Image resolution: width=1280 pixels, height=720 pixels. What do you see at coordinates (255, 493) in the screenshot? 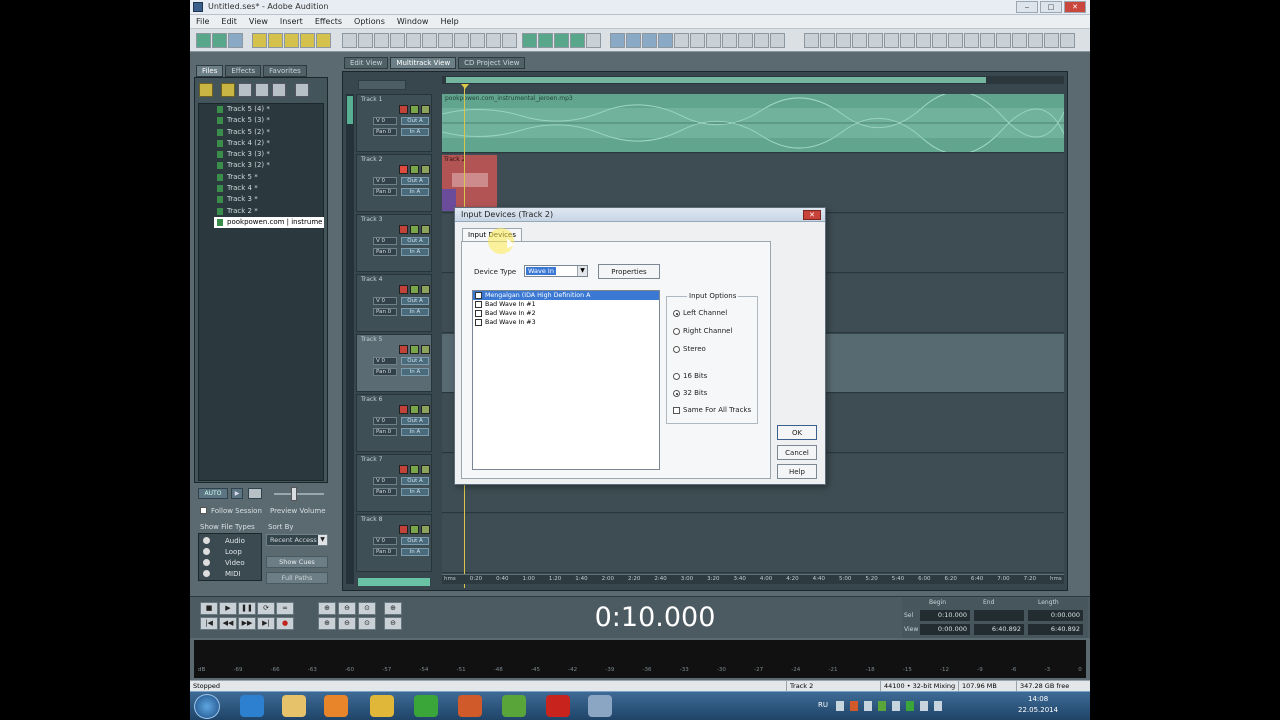
I see `loop-preview-icon` at bounding box center [255, 493].